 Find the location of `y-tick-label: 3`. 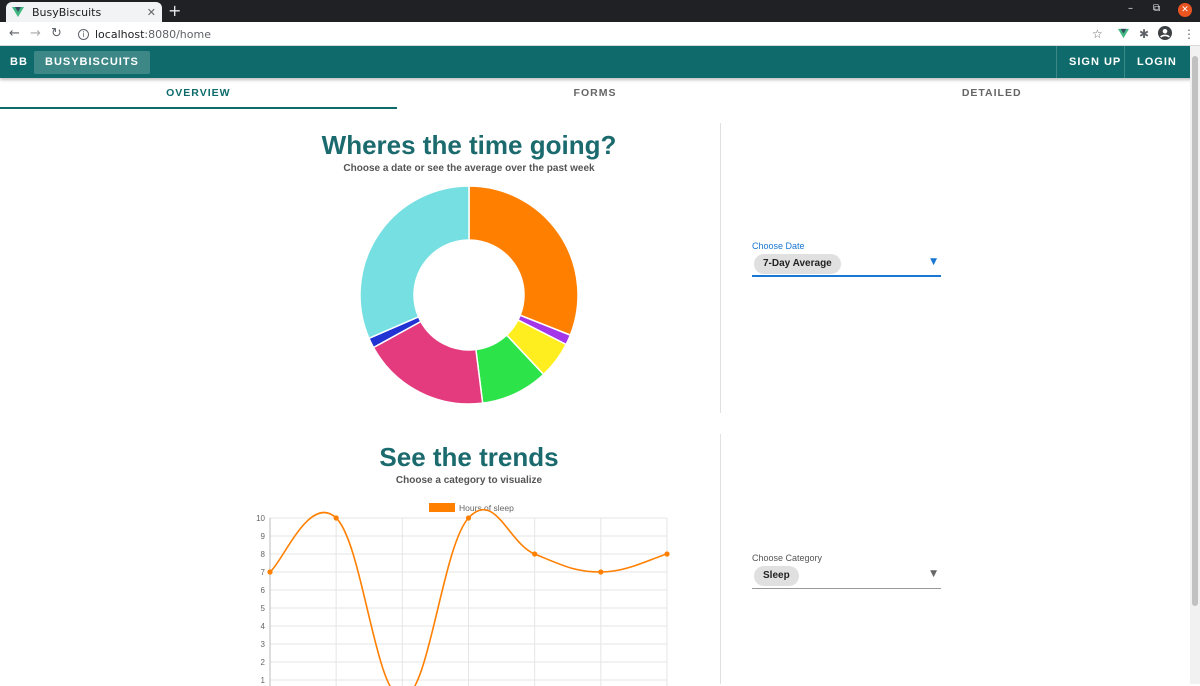

y-tick-label: 3 is located at coordinates (263, 644).